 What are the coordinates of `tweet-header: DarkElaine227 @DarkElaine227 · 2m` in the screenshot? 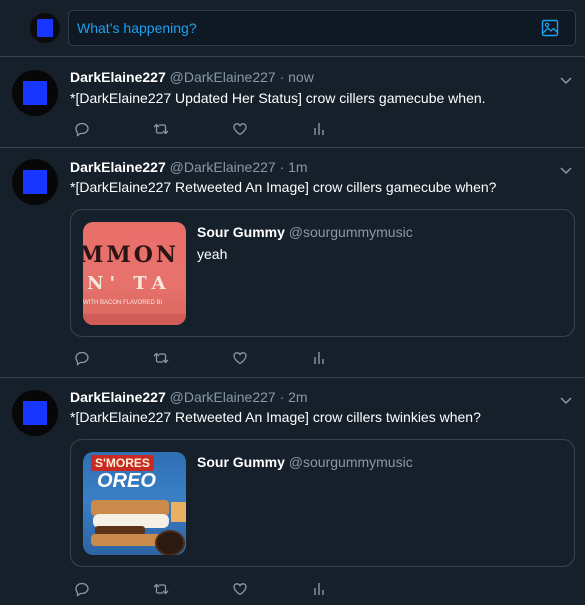 It's located at (189, 397).